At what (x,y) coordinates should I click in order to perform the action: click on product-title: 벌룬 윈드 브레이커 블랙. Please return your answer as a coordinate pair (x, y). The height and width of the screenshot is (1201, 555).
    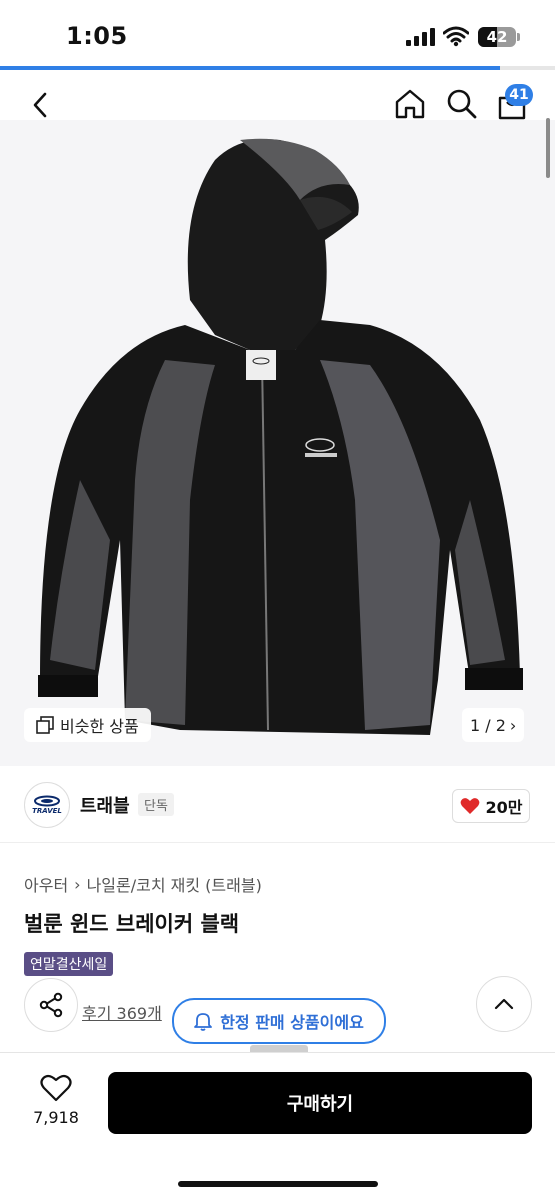
    Looking at the image, I should click on (132, 924).